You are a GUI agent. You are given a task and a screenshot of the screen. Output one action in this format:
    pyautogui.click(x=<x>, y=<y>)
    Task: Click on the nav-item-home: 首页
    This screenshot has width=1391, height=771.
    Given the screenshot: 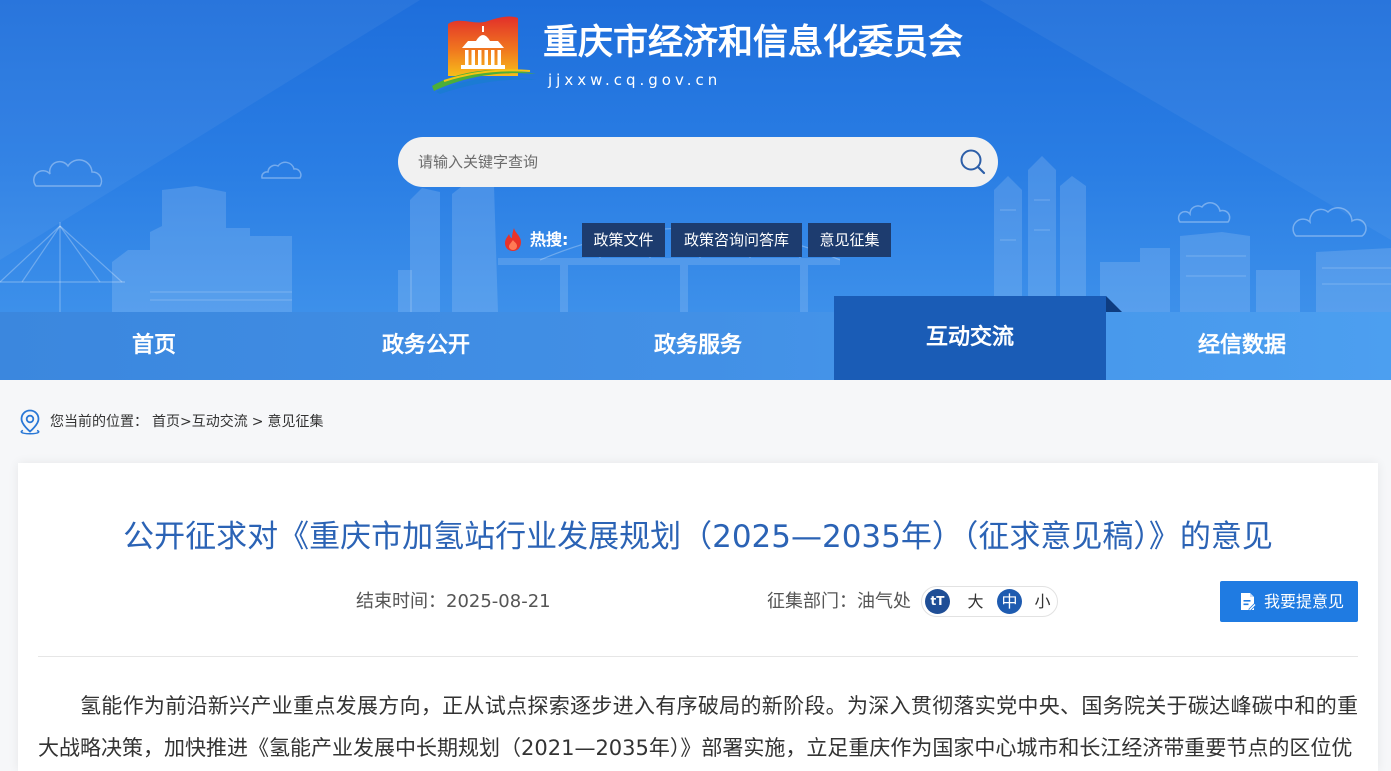 What is the action you would take?
    pyautogui.click(x=154, y=346)
    